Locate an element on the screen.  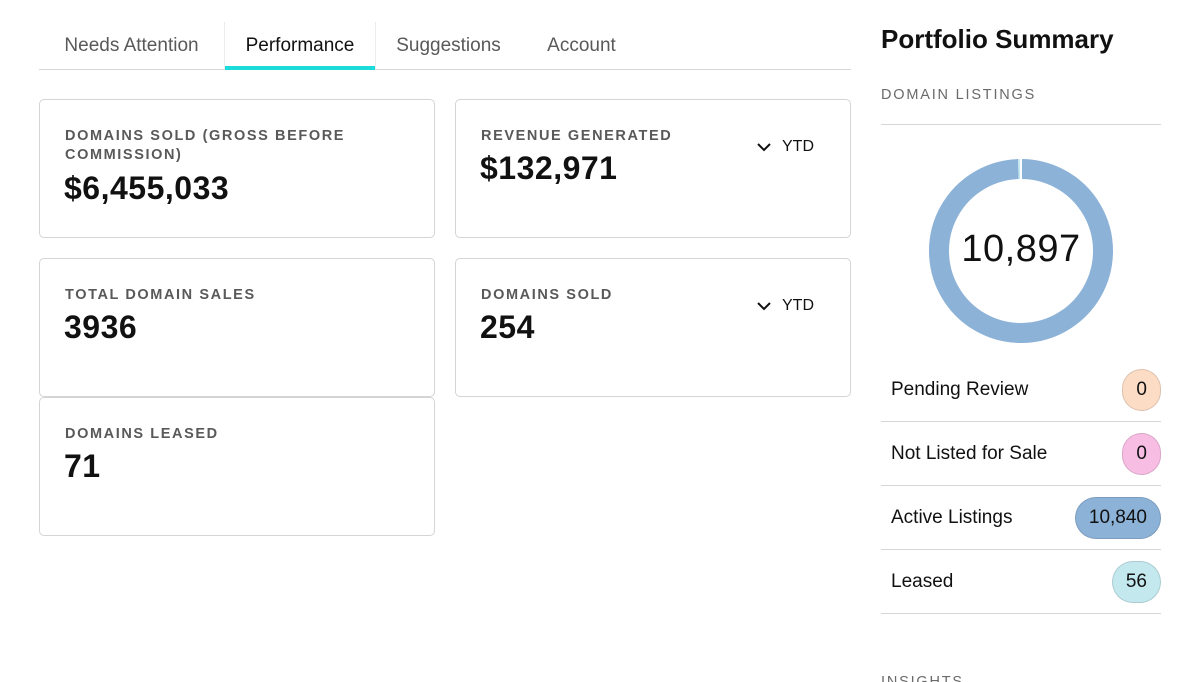
domains-sold-period-dropdown: YTD is located at coordinates (785, 306).